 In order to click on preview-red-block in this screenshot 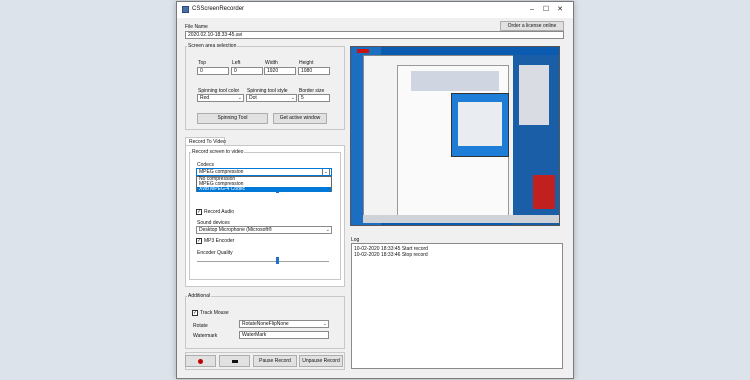, I will do `click(544, 192)`.